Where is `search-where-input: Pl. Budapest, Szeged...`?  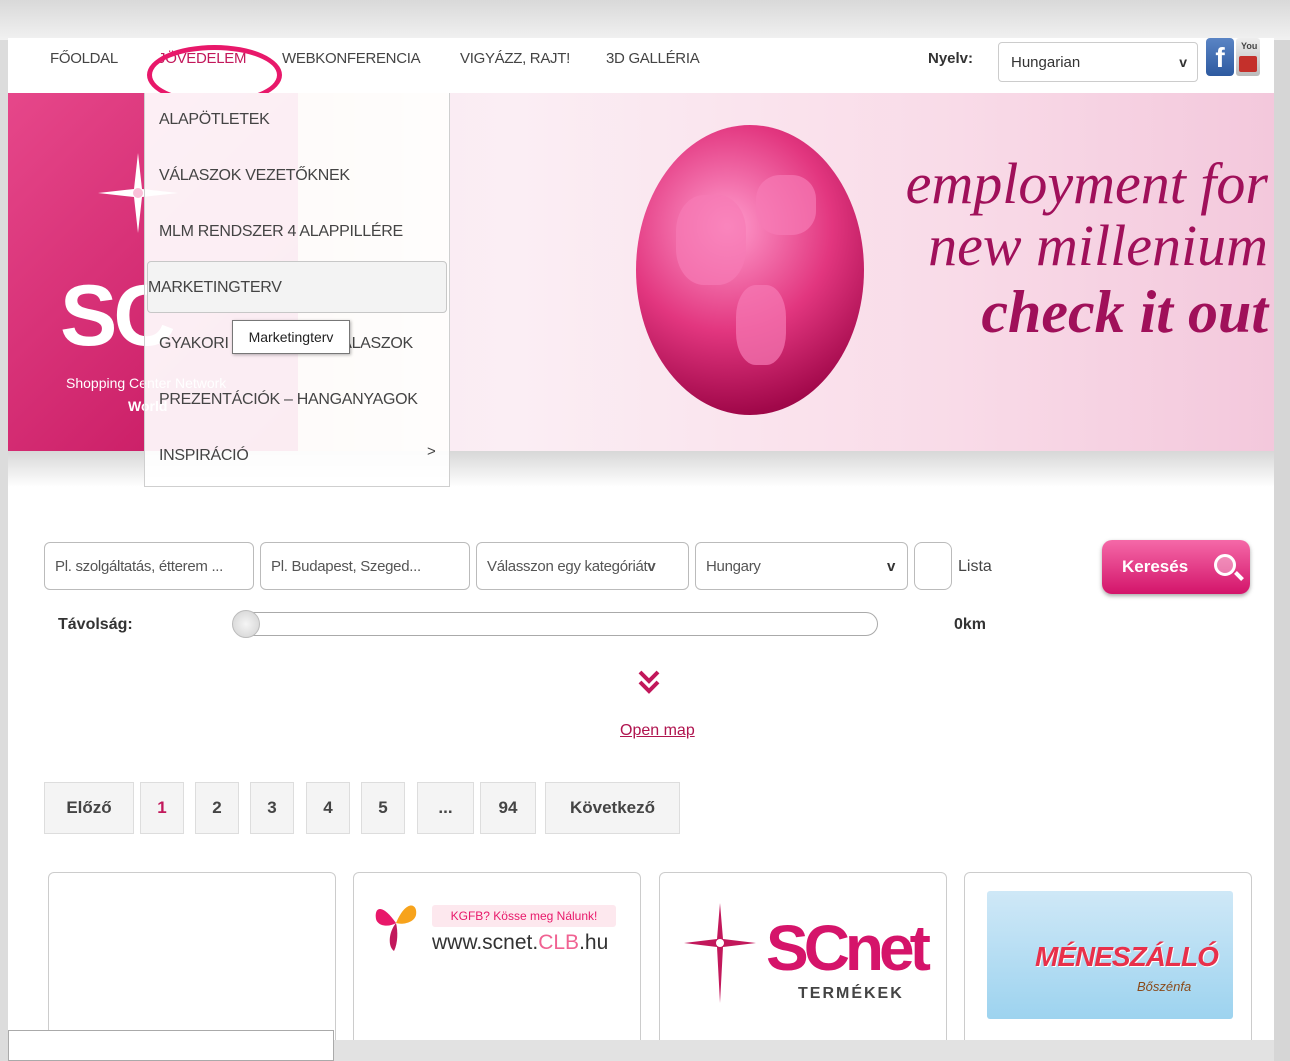
search-where-input: Pl. Budapest, Szeged... is located at coordinates (365, 566).